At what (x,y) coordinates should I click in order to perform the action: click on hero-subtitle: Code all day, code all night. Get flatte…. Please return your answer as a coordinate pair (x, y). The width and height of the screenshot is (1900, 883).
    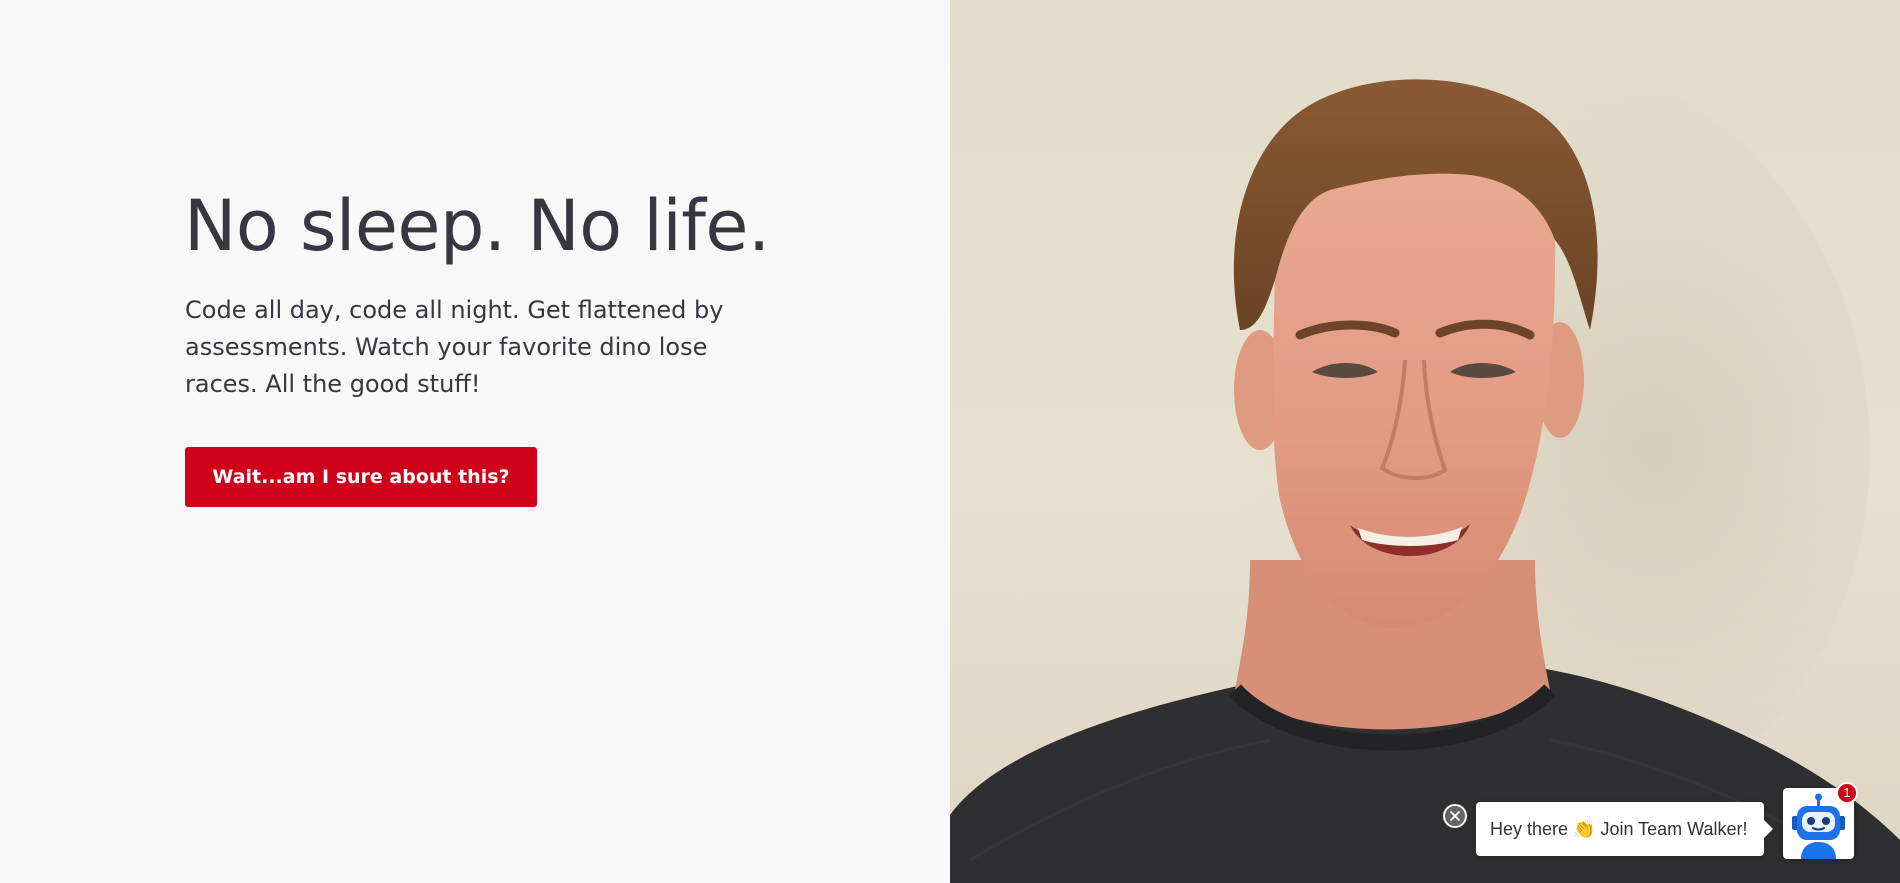
    Looking at the image, I should click on (454, 347).